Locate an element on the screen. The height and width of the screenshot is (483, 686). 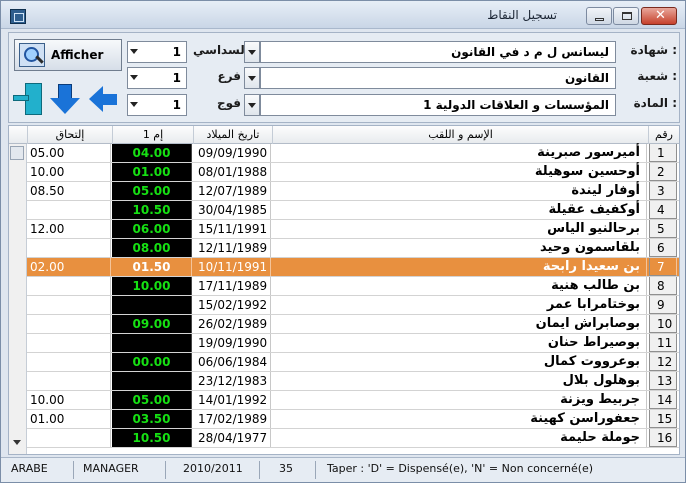
enrollment-grade-cell: 12.00 is located at coordinates (69, 229).